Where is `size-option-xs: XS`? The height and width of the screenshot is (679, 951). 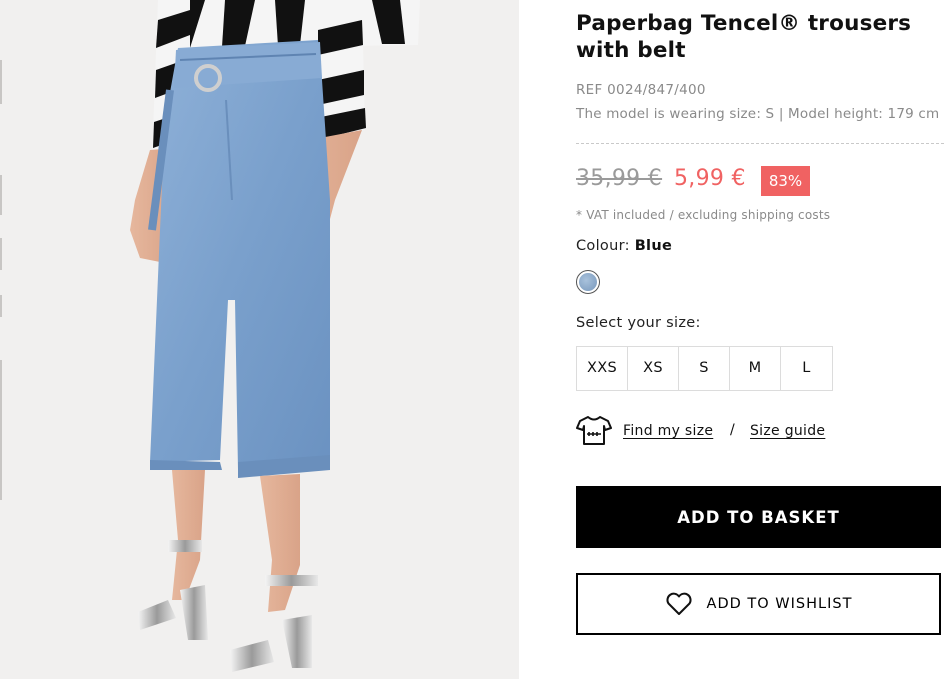 size-option-xs: XS is located at coordinates (653, 368).